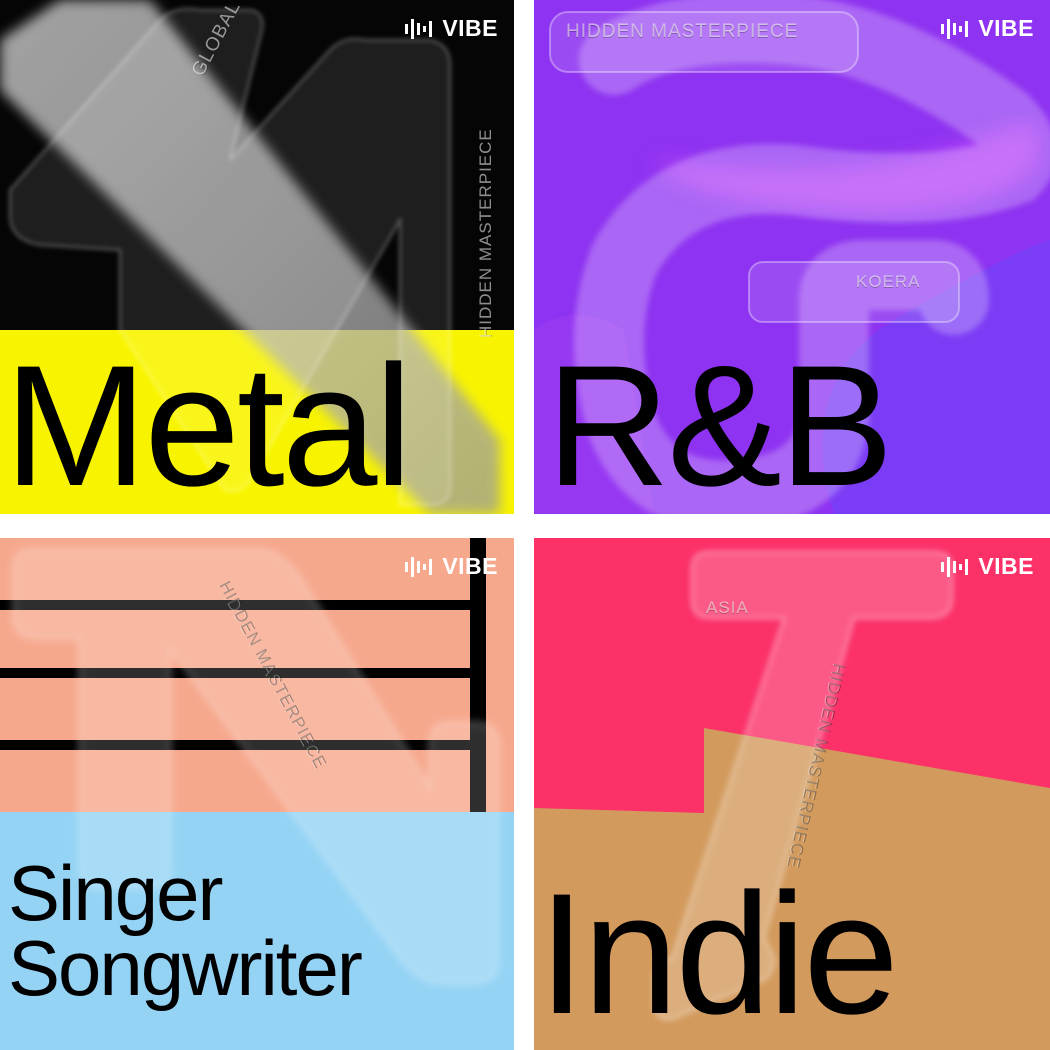 This screenshot has height=1050, width=1050. Describe the element at coordinates (718, 954) in the screenshot. I see `genre-title: Indie` at that location.